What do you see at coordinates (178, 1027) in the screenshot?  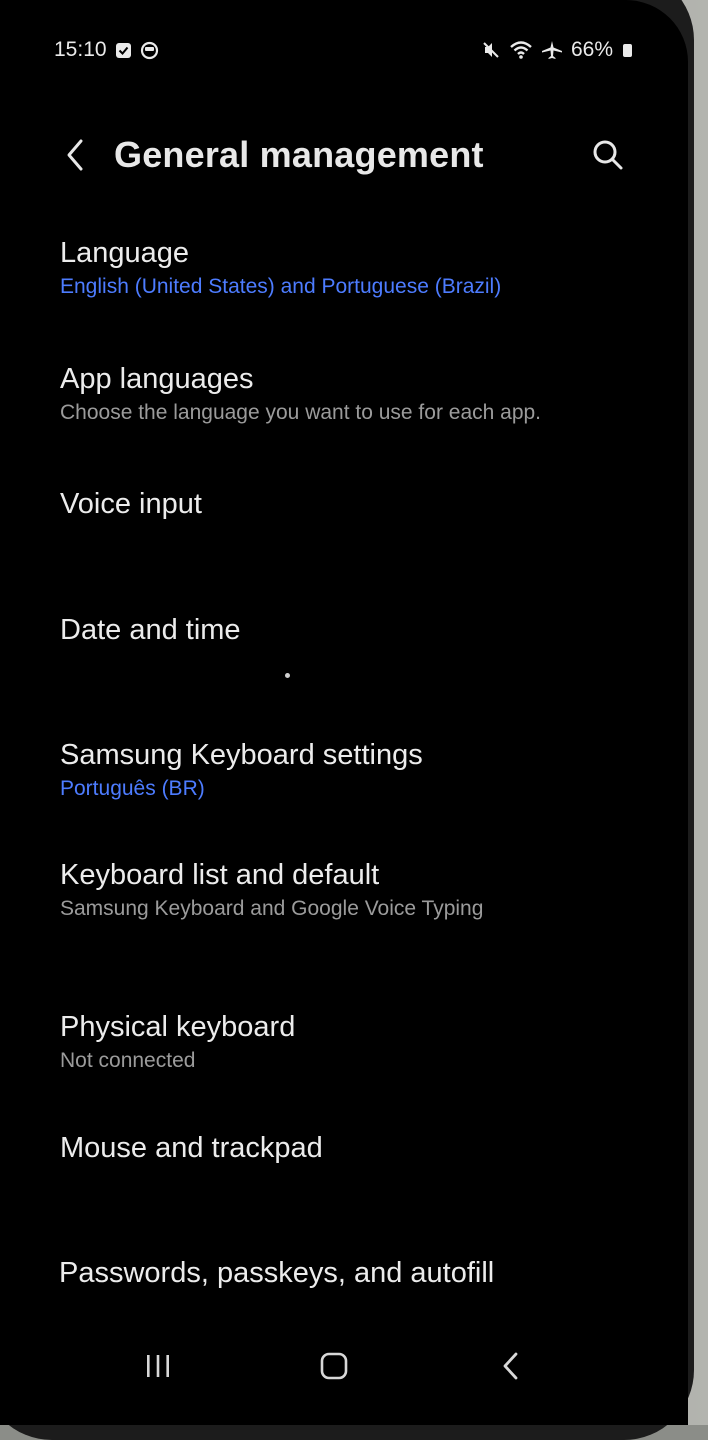 I see `item-title: Physical keyboard` at bounding box center [178, 1027].